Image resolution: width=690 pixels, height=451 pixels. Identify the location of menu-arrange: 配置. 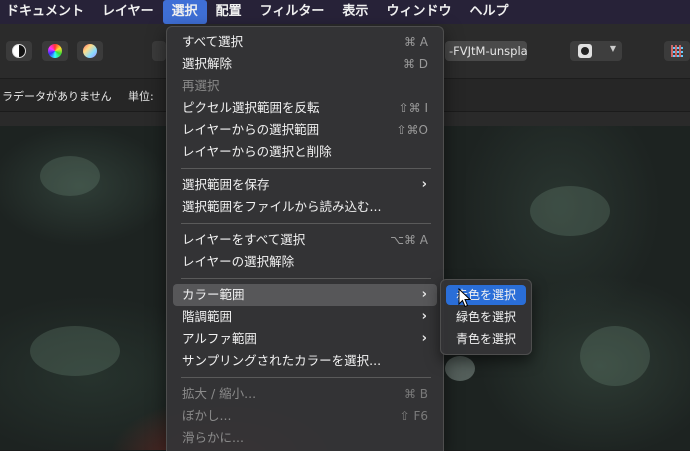
(229, 12).